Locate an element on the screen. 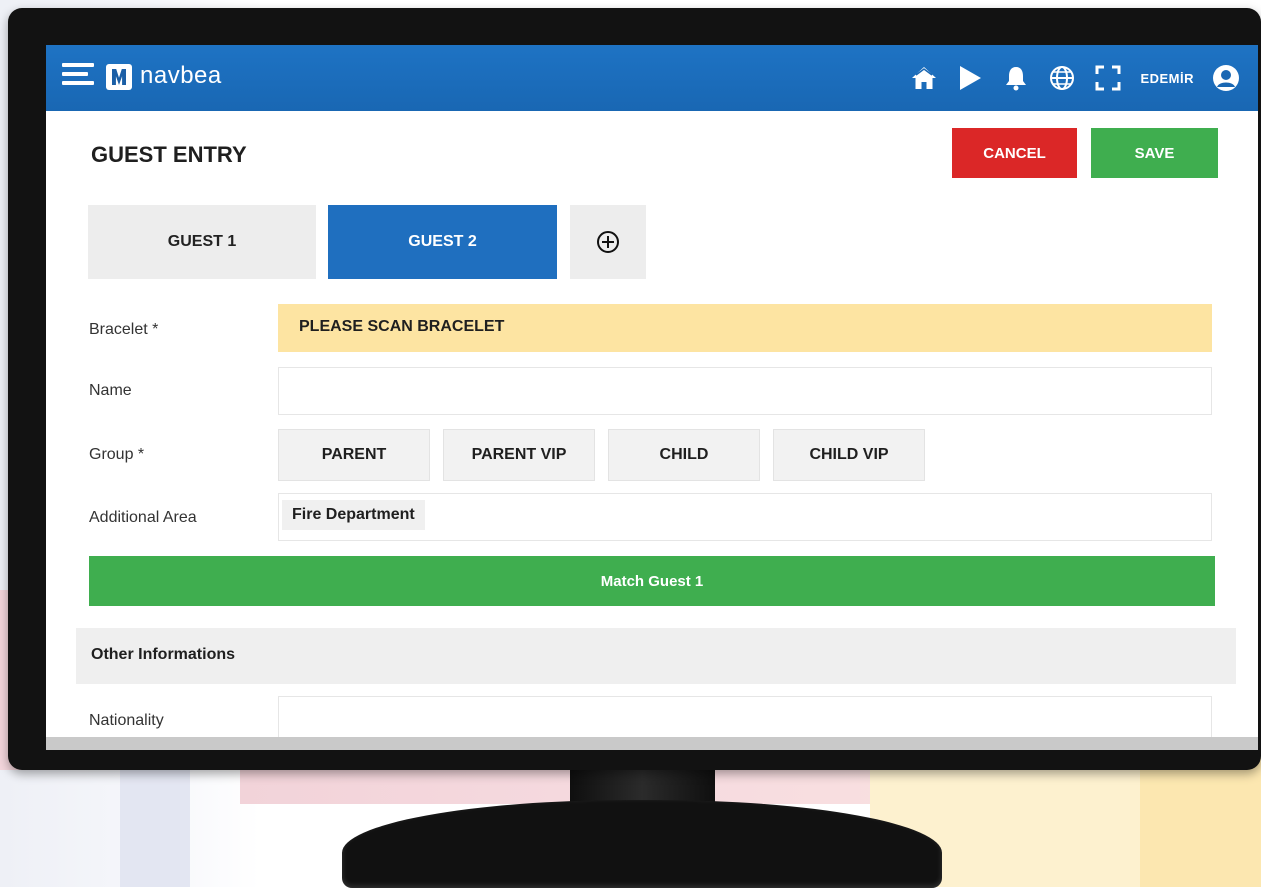  save-button: SAVE is located at coordinates (1154, 153).